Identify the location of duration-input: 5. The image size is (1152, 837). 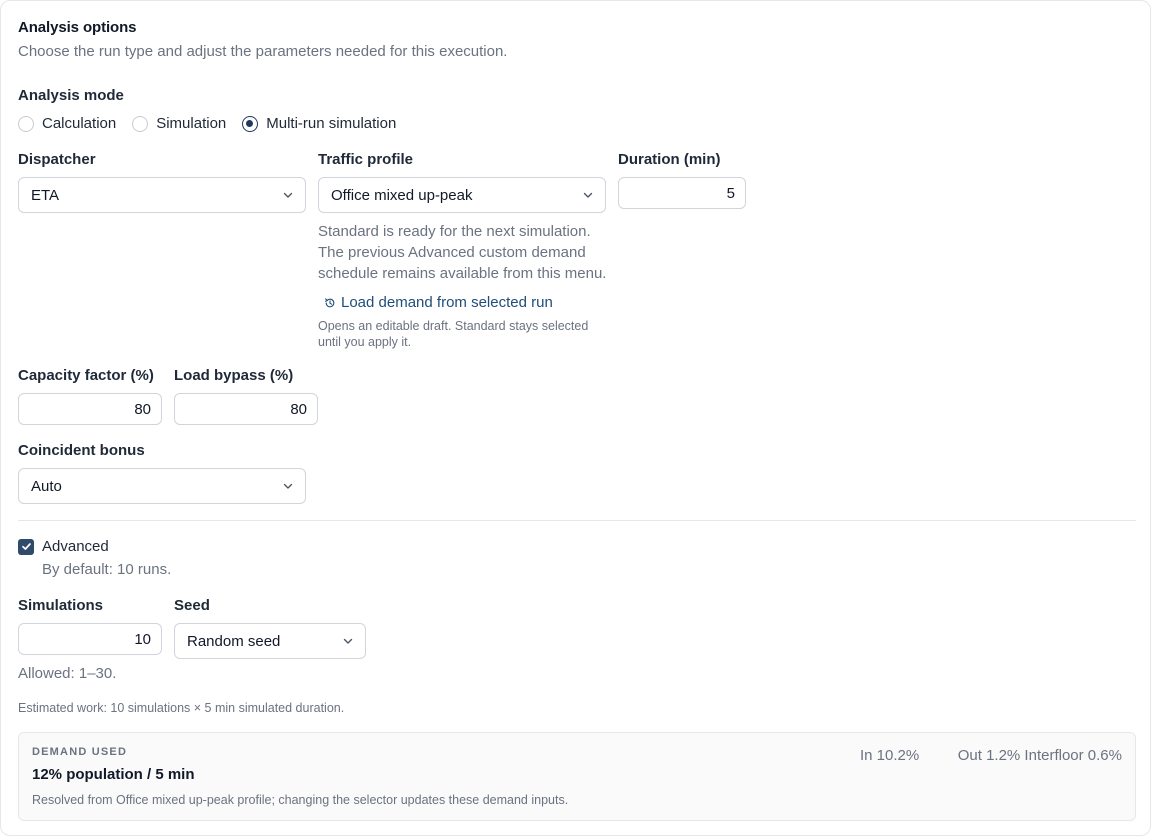
(682, 193).